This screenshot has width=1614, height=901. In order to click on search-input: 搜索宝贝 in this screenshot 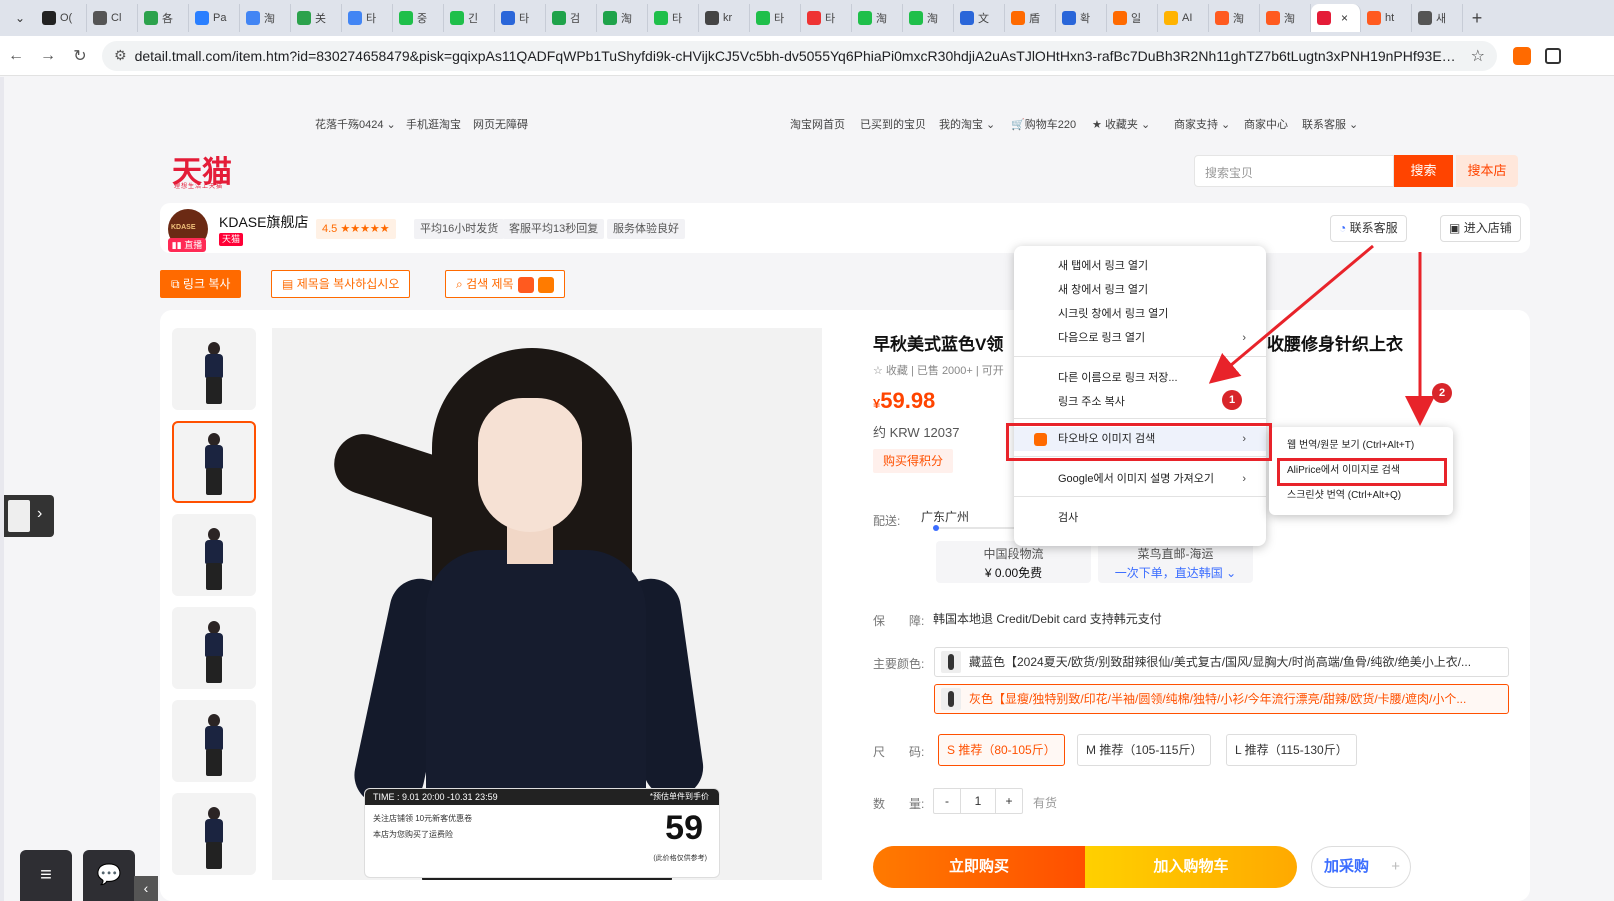, I will do `click(1294, 171)`.